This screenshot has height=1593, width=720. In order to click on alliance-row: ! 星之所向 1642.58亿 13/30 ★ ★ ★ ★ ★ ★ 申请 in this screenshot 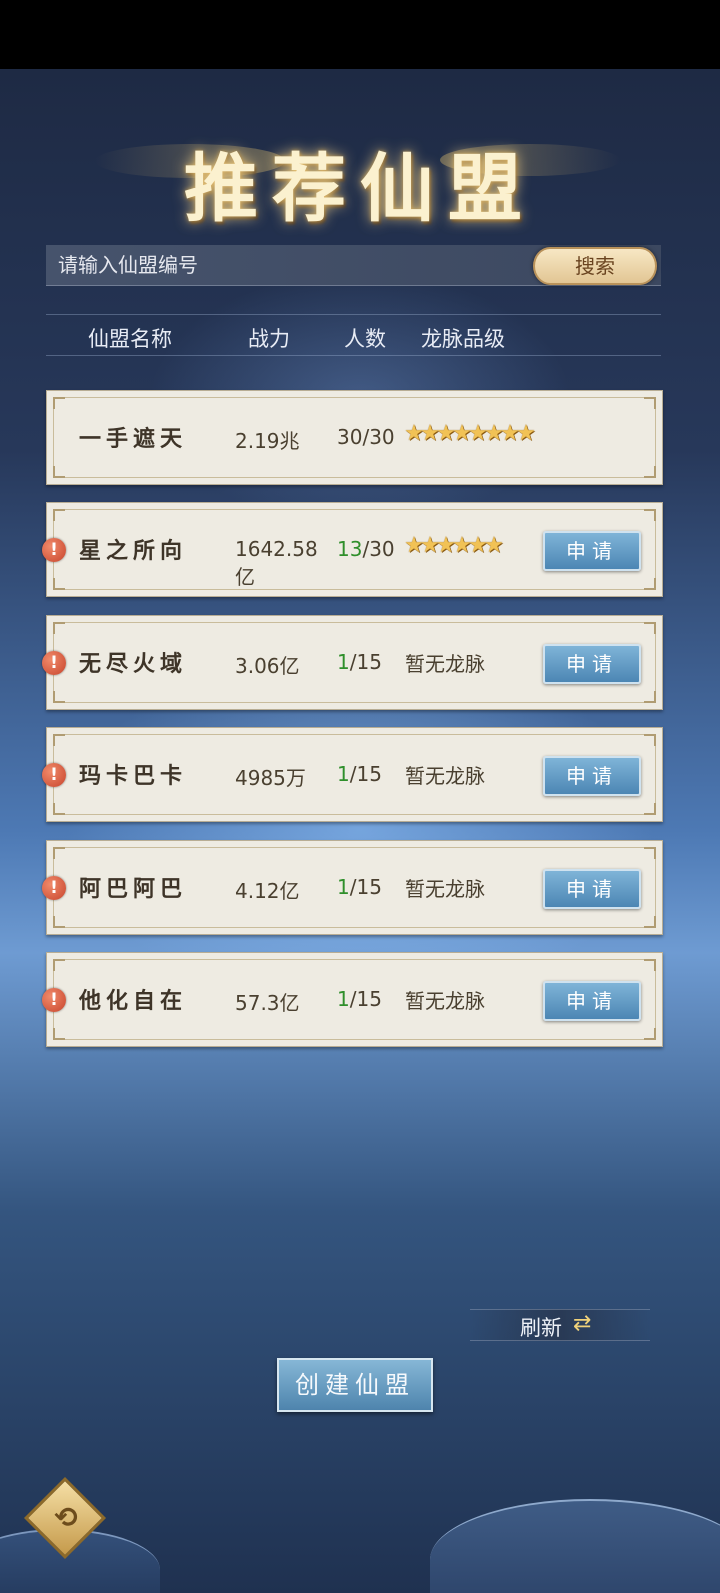, I will do `click(352, 549)`.